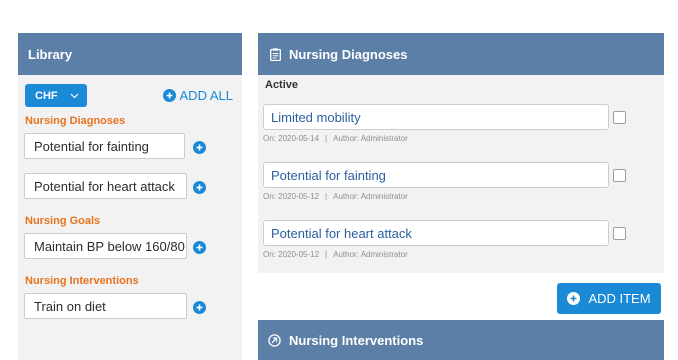 Image resolution: width=678 pixels, height=360 pixels. What do you see at coordinates (206, 95) in the screenshot?
I see `add-all-label: ADD ALL` at bounding box center [206, 95].